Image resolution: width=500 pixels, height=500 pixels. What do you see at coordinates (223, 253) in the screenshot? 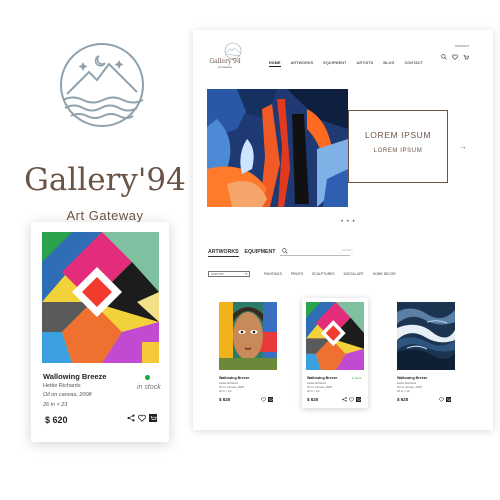
I see `tab-artworks: ARTWORKS` at bounding box center [223, 253].